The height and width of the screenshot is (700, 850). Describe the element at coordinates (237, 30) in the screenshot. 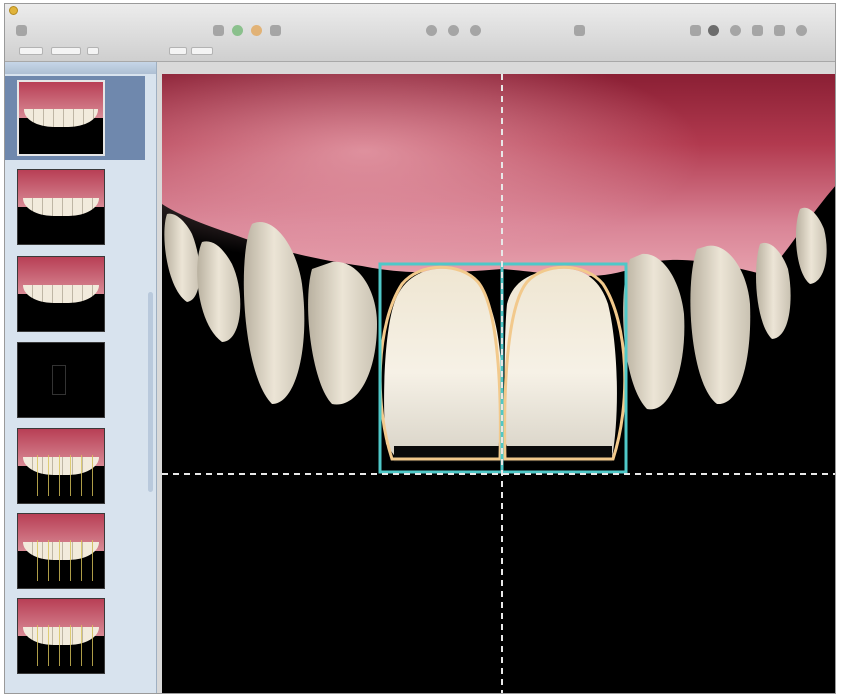

I see `color-icon` at that location.